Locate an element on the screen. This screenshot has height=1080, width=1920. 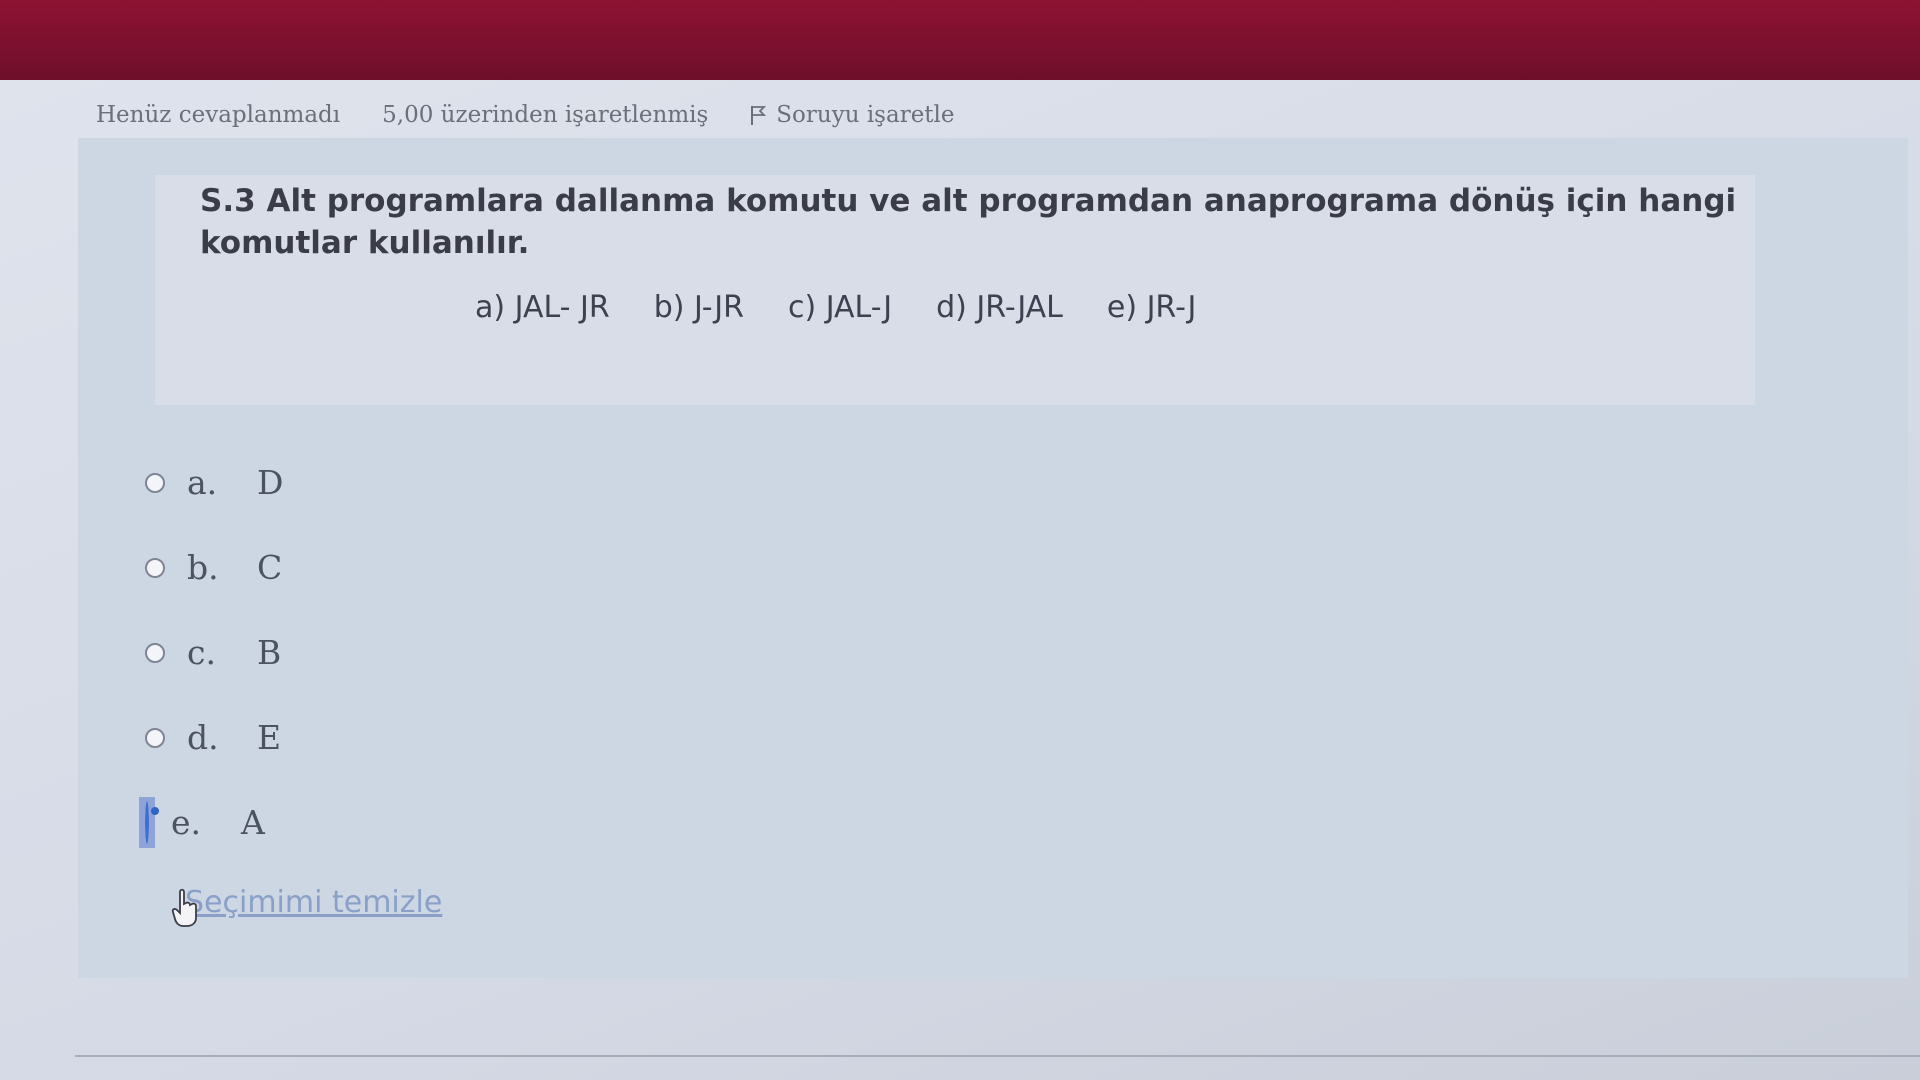
answer-option-d: d. E is located at coordinates (214, 737).